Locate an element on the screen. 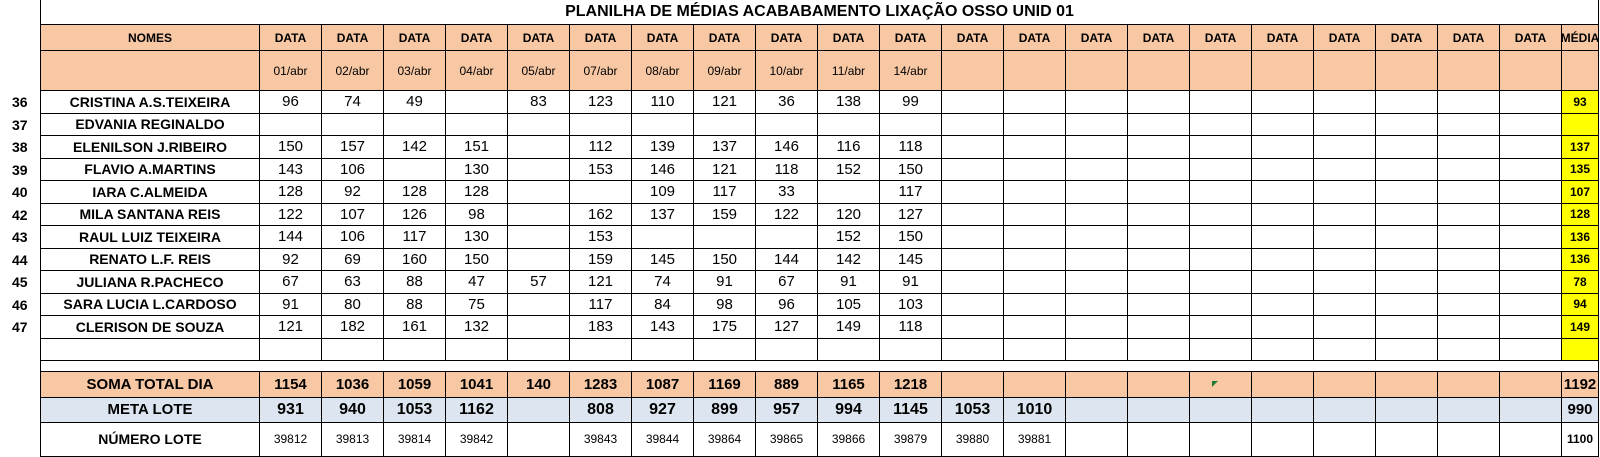 This screenshot has height=457, width=1600. header-date: 08/abr is located at coordinates (663, 71).